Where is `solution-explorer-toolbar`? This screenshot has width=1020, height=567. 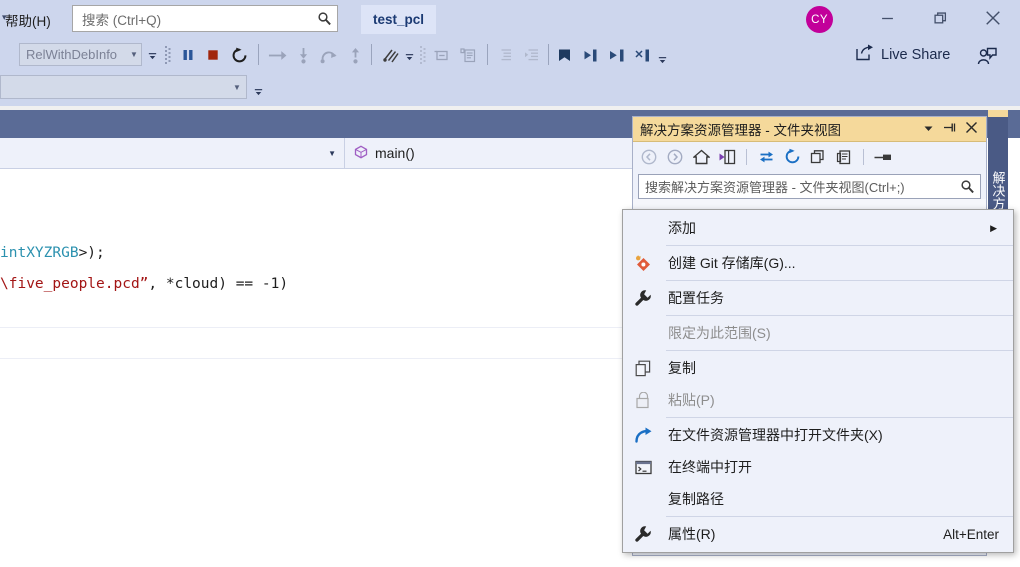 solution-explorer-toolbar is located at coordinates (809, 156).